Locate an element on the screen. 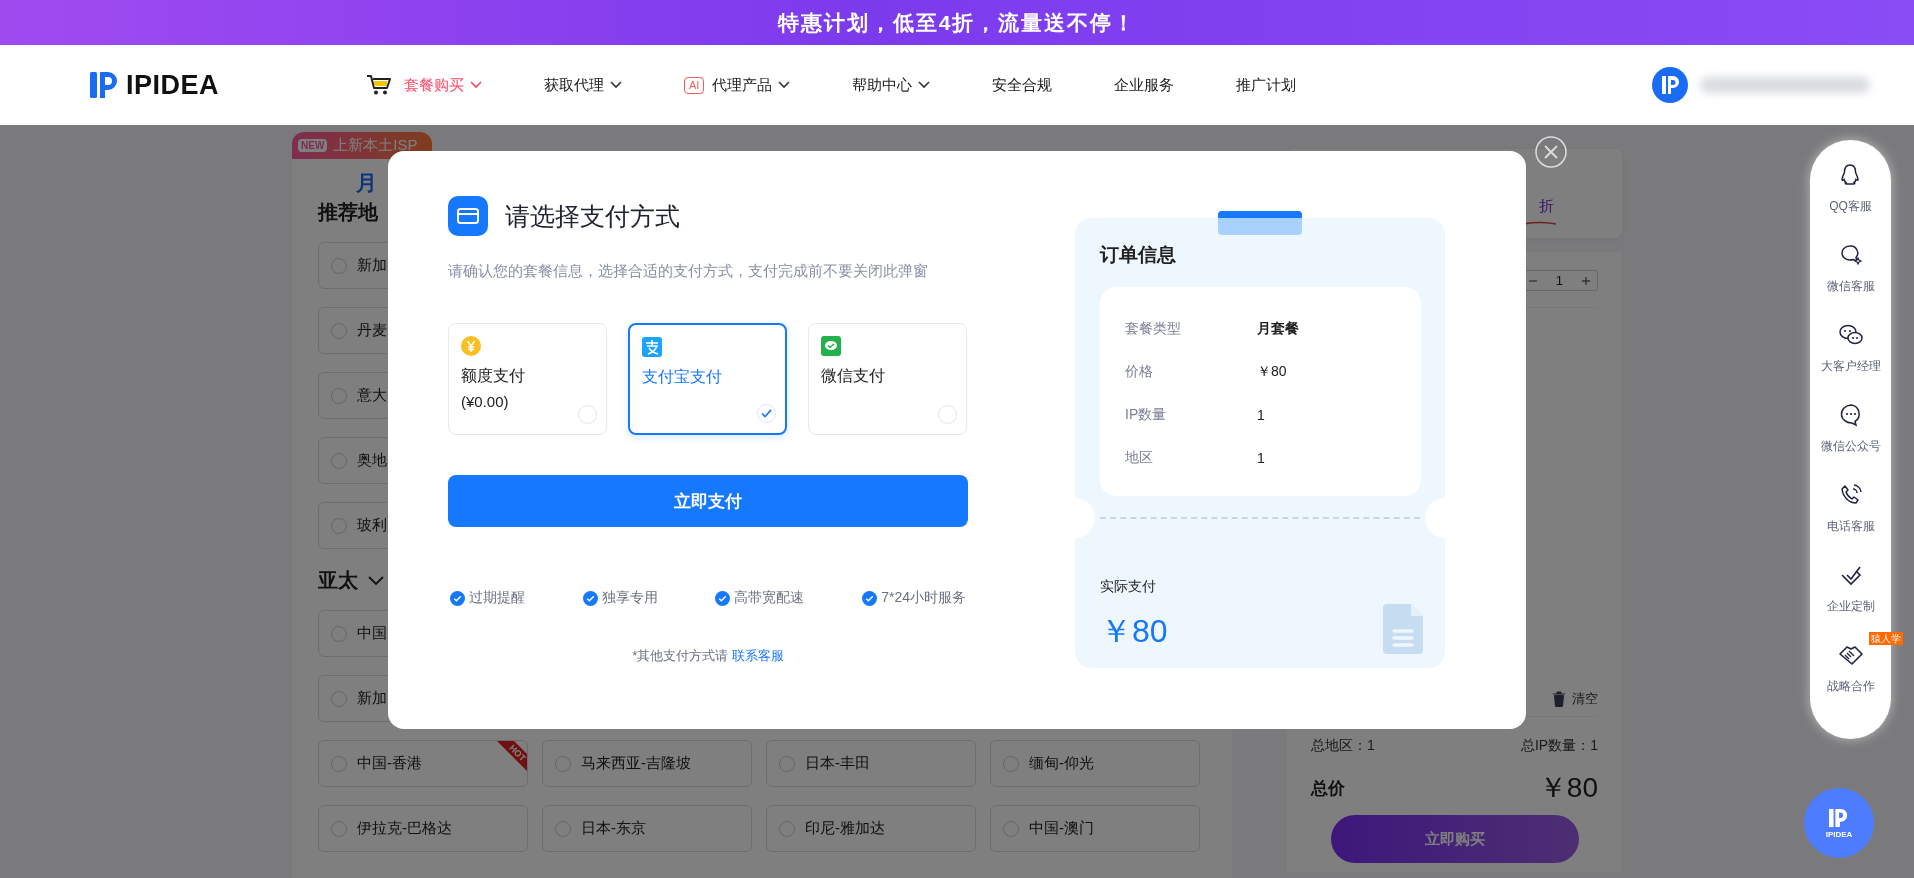 Image resolution: width=1914 pixels, height=878 pixels. order-field-value: 月套餐 is located at coordinates (1278, 328).